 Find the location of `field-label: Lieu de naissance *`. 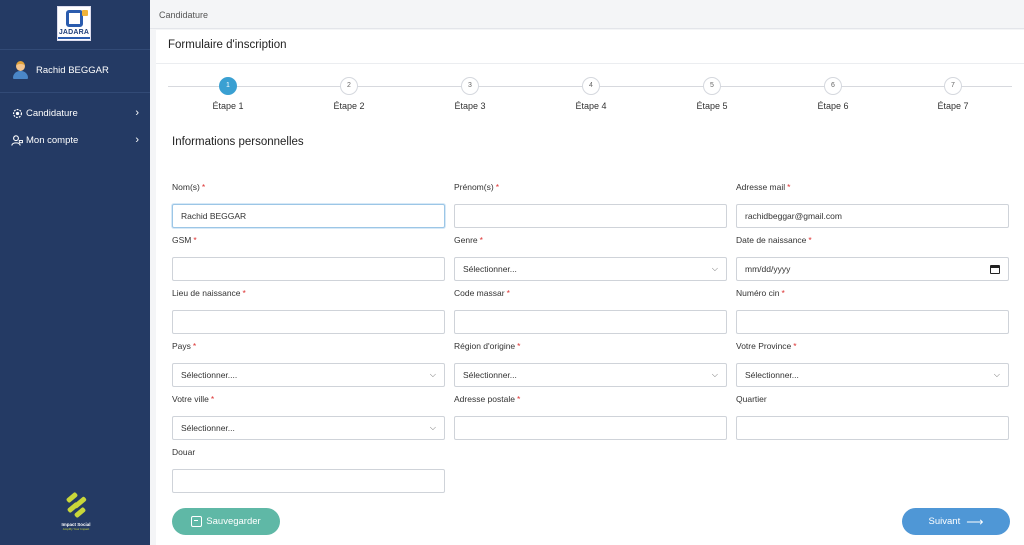

field-label: Lieu de naissance * is located at coordinates (209, 293).